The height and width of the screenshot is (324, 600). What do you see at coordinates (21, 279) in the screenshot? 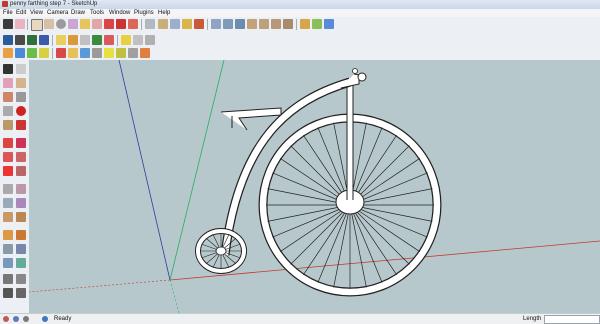
I see `lookaround-tool-icon` at bounding box center [21, 279].